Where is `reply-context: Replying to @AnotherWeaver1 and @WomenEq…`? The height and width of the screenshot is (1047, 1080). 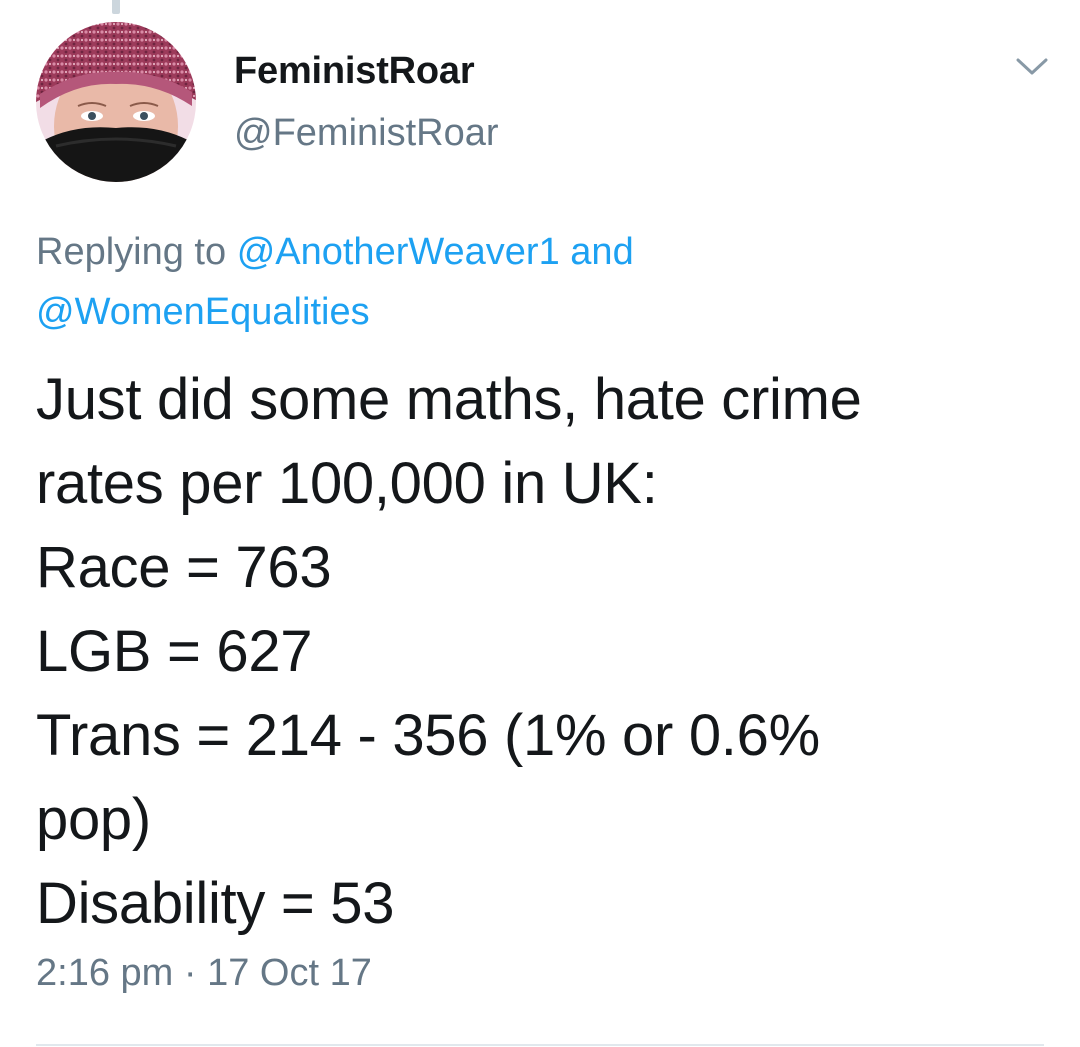 reply-context: Replying to @AnotherWeaver1 and @WomenEq… is located at coordinates (541, 282).